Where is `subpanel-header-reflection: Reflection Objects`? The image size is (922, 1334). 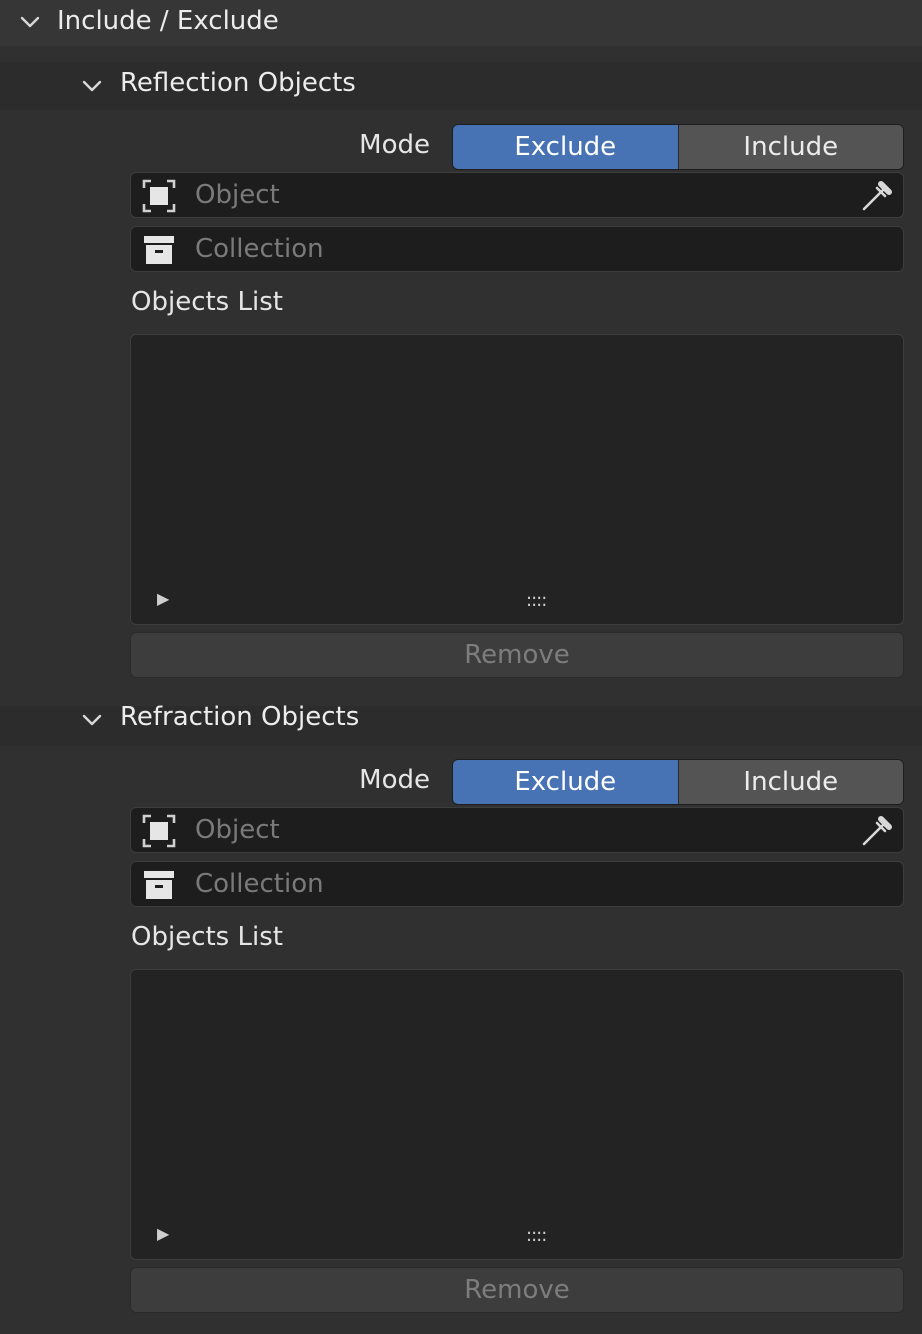
subpanel-header-reflection: Reflection Objects is located at coordinates (461, 86).